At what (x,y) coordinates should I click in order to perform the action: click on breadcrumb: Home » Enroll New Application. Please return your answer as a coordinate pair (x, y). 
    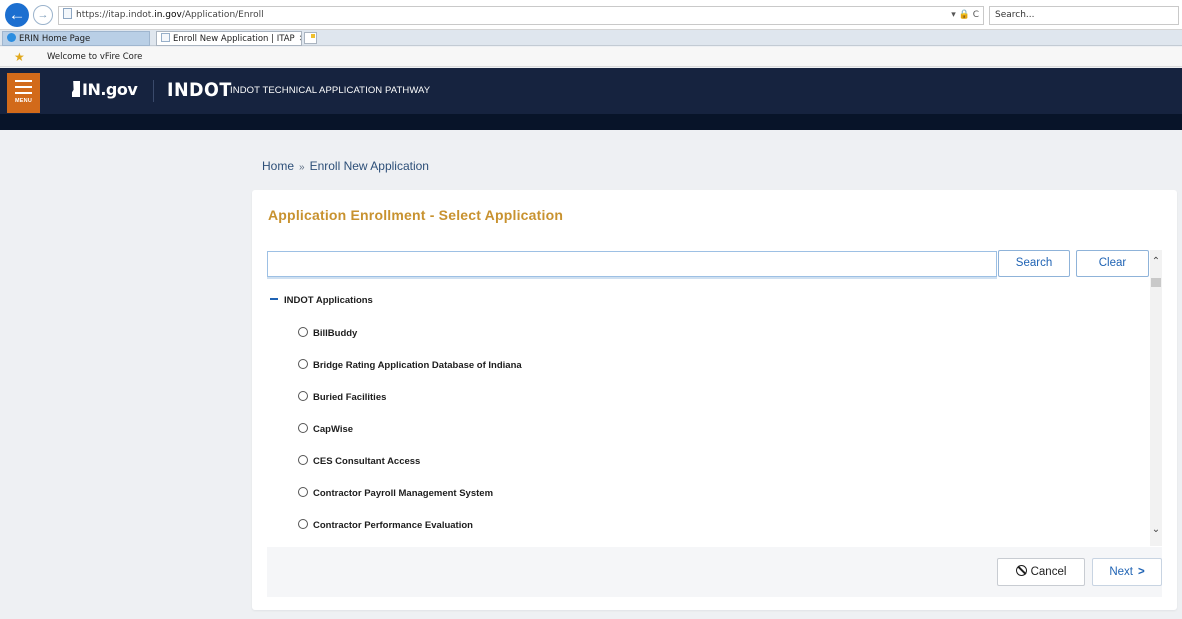
    Looking at the image, I should click on (345, 167).